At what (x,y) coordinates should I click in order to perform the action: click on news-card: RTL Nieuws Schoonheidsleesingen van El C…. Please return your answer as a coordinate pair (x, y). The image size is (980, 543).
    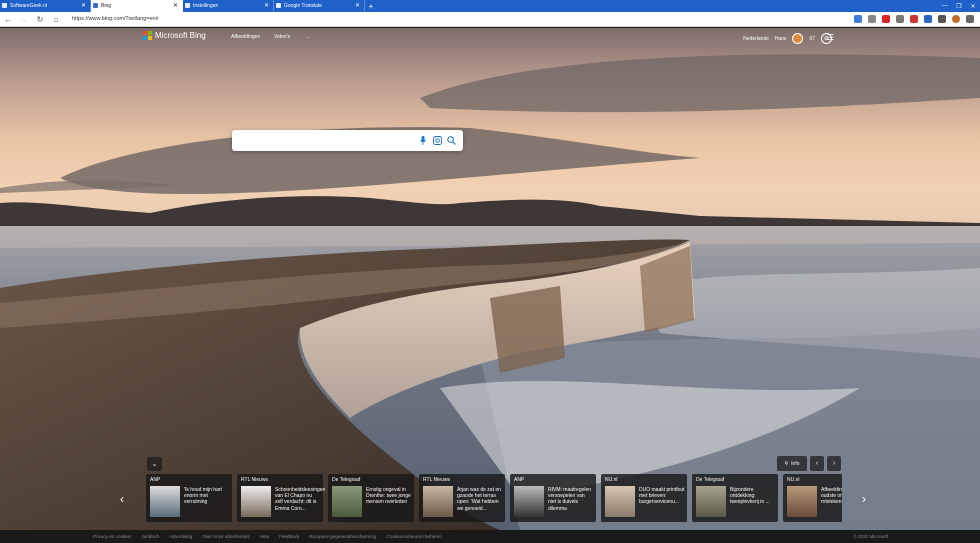
    Looking at the image, I should click on (281, 498).